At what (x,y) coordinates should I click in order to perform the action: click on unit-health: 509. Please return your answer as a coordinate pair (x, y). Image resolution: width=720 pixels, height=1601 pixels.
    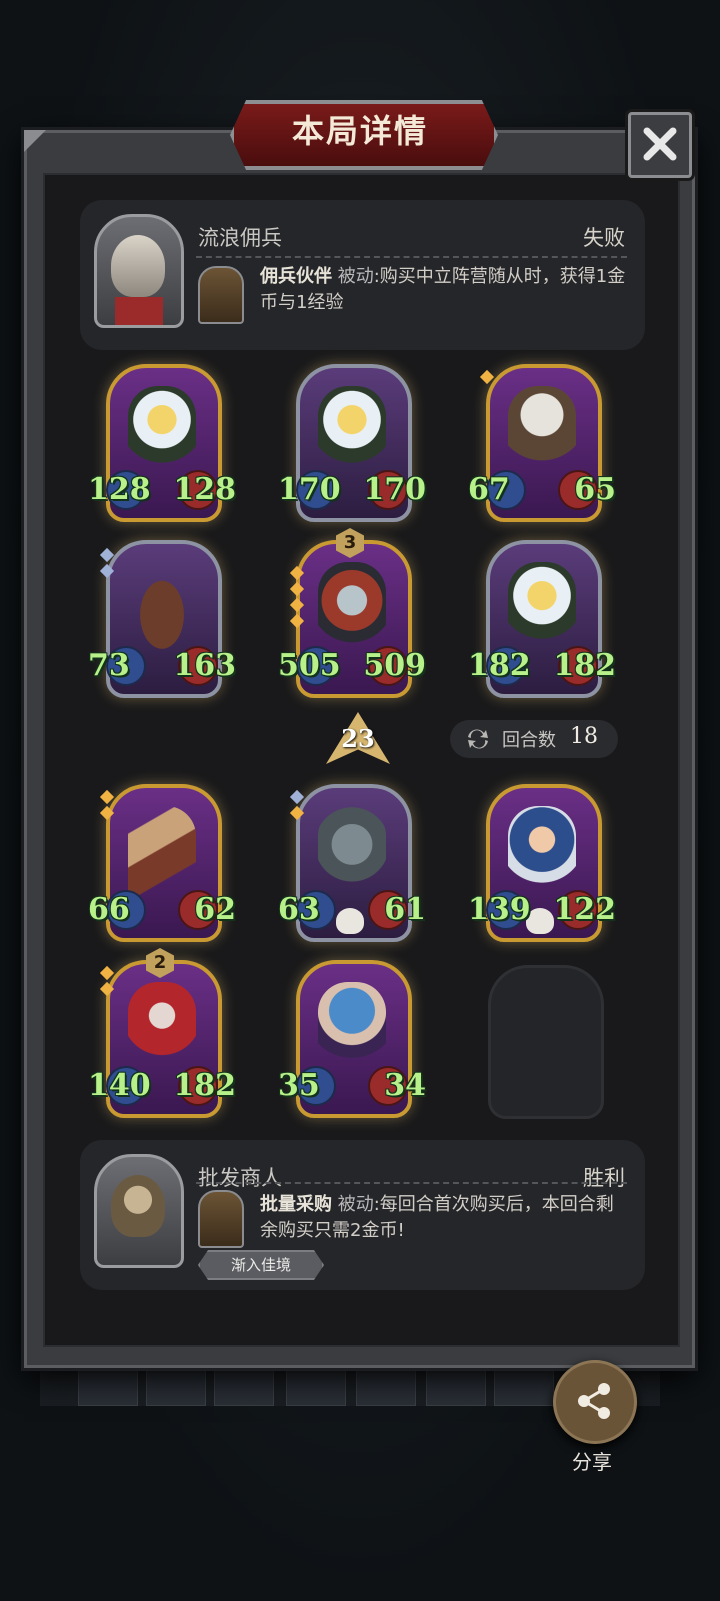
    Looking at the image, I should click on (394, 665).